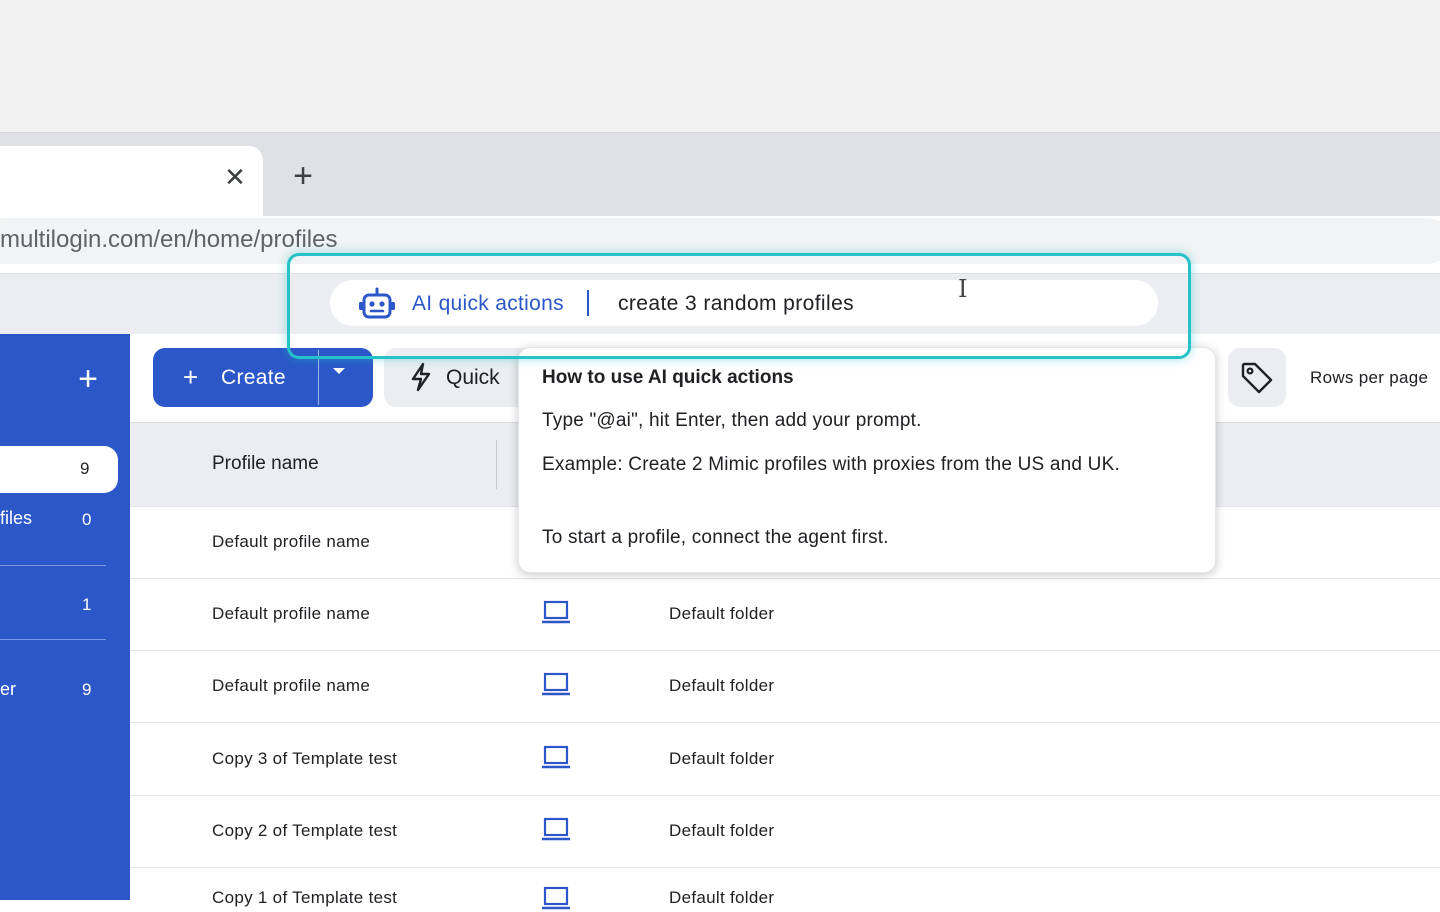 The image size is (1440, 912). I want to click on table-row-name: Copy 1 of Template test, so click(304, 898).